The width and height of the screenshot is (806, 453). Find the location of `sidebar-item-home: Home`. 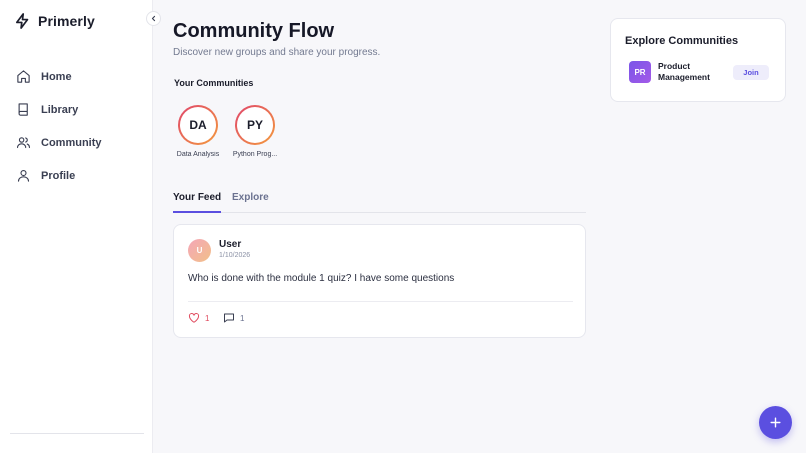

sidebar-item-home: Home is located at coordinates (59, 76).